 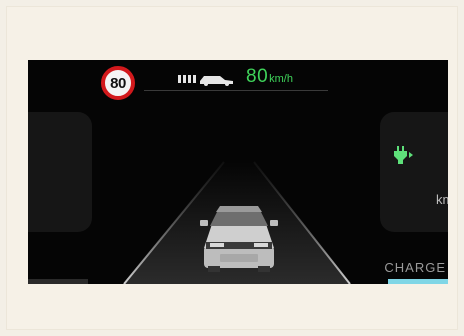 I want to click on hud-divider-line, so click(x=236, y=90).